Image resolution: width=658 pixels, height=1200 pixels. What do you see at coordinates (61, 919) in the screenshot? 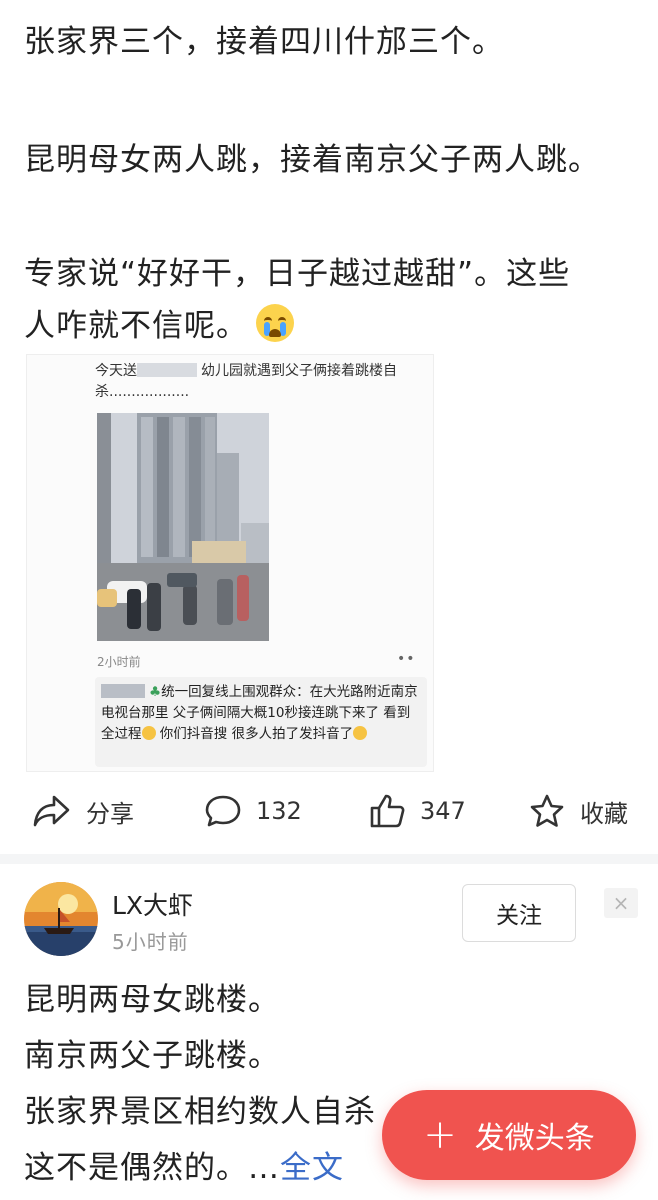
I see `avatar` at bounding box center [61, 919].